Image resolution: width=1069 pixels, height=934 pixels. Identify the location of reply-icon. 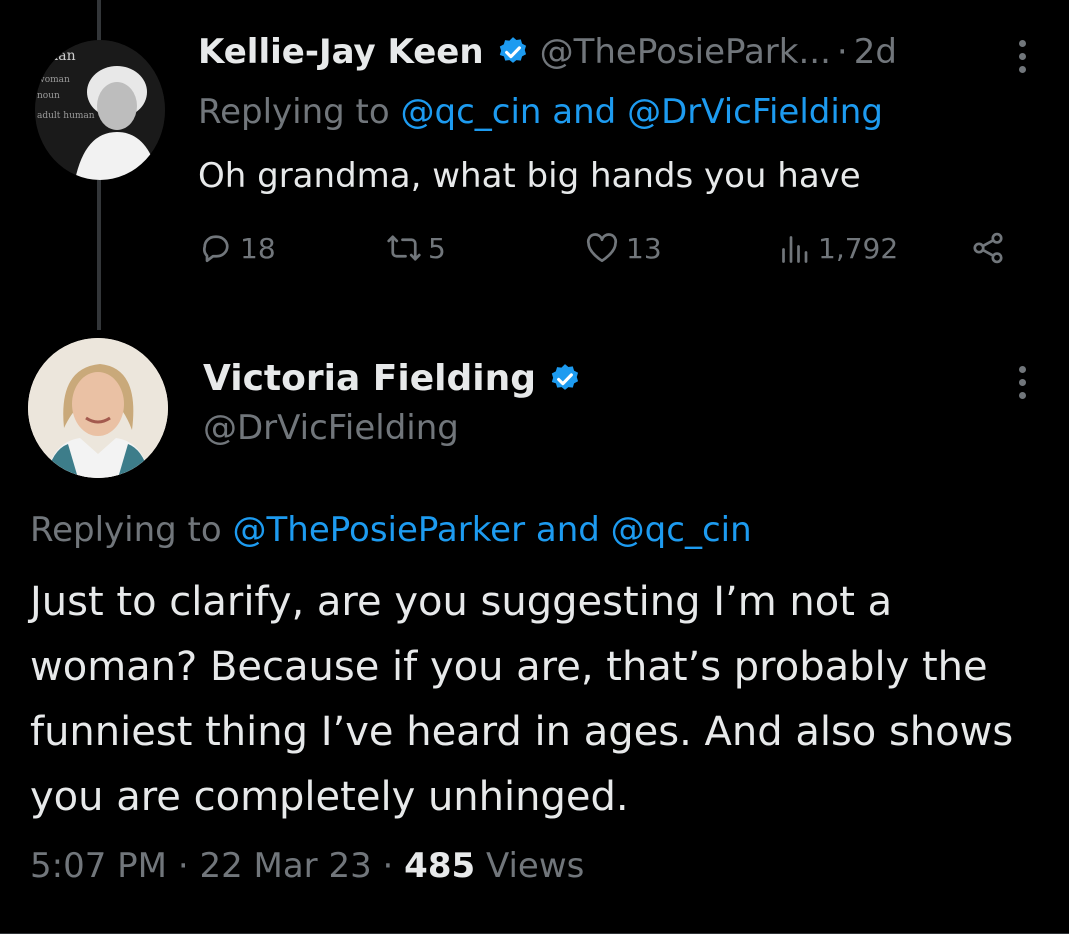
(216, 249).